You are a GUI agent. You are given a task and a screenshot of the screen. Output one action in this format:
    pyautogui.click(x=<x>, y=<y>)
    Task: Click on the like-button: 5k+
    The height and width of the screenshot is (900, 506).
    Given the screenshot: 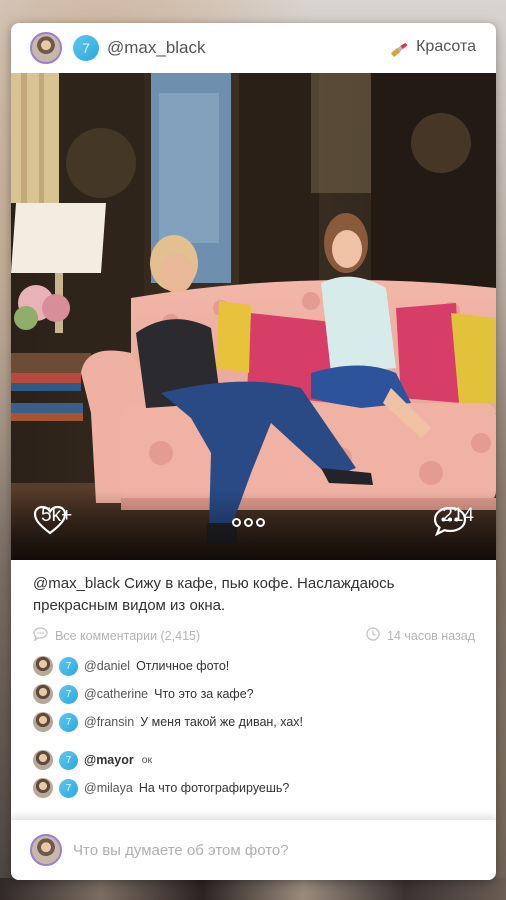 What is the action you would take?
    pyautogui.click(x=52, y=520)
    